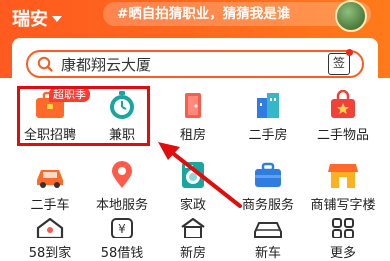 This screenshot has height=261, width=390. I want to click on notification-dot, so click(349, 52).